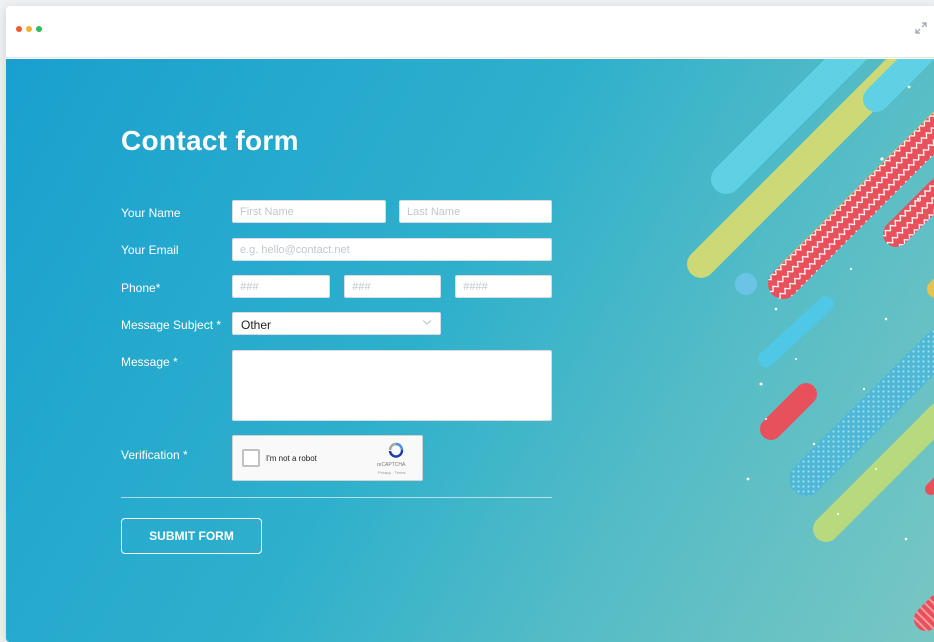 Image resolution: width=934 pixels, height=642 pixels. What do you see at coordinates (470, 32) in the screenshot?
I see `window-titlebar` at bounding box center [470, 32].